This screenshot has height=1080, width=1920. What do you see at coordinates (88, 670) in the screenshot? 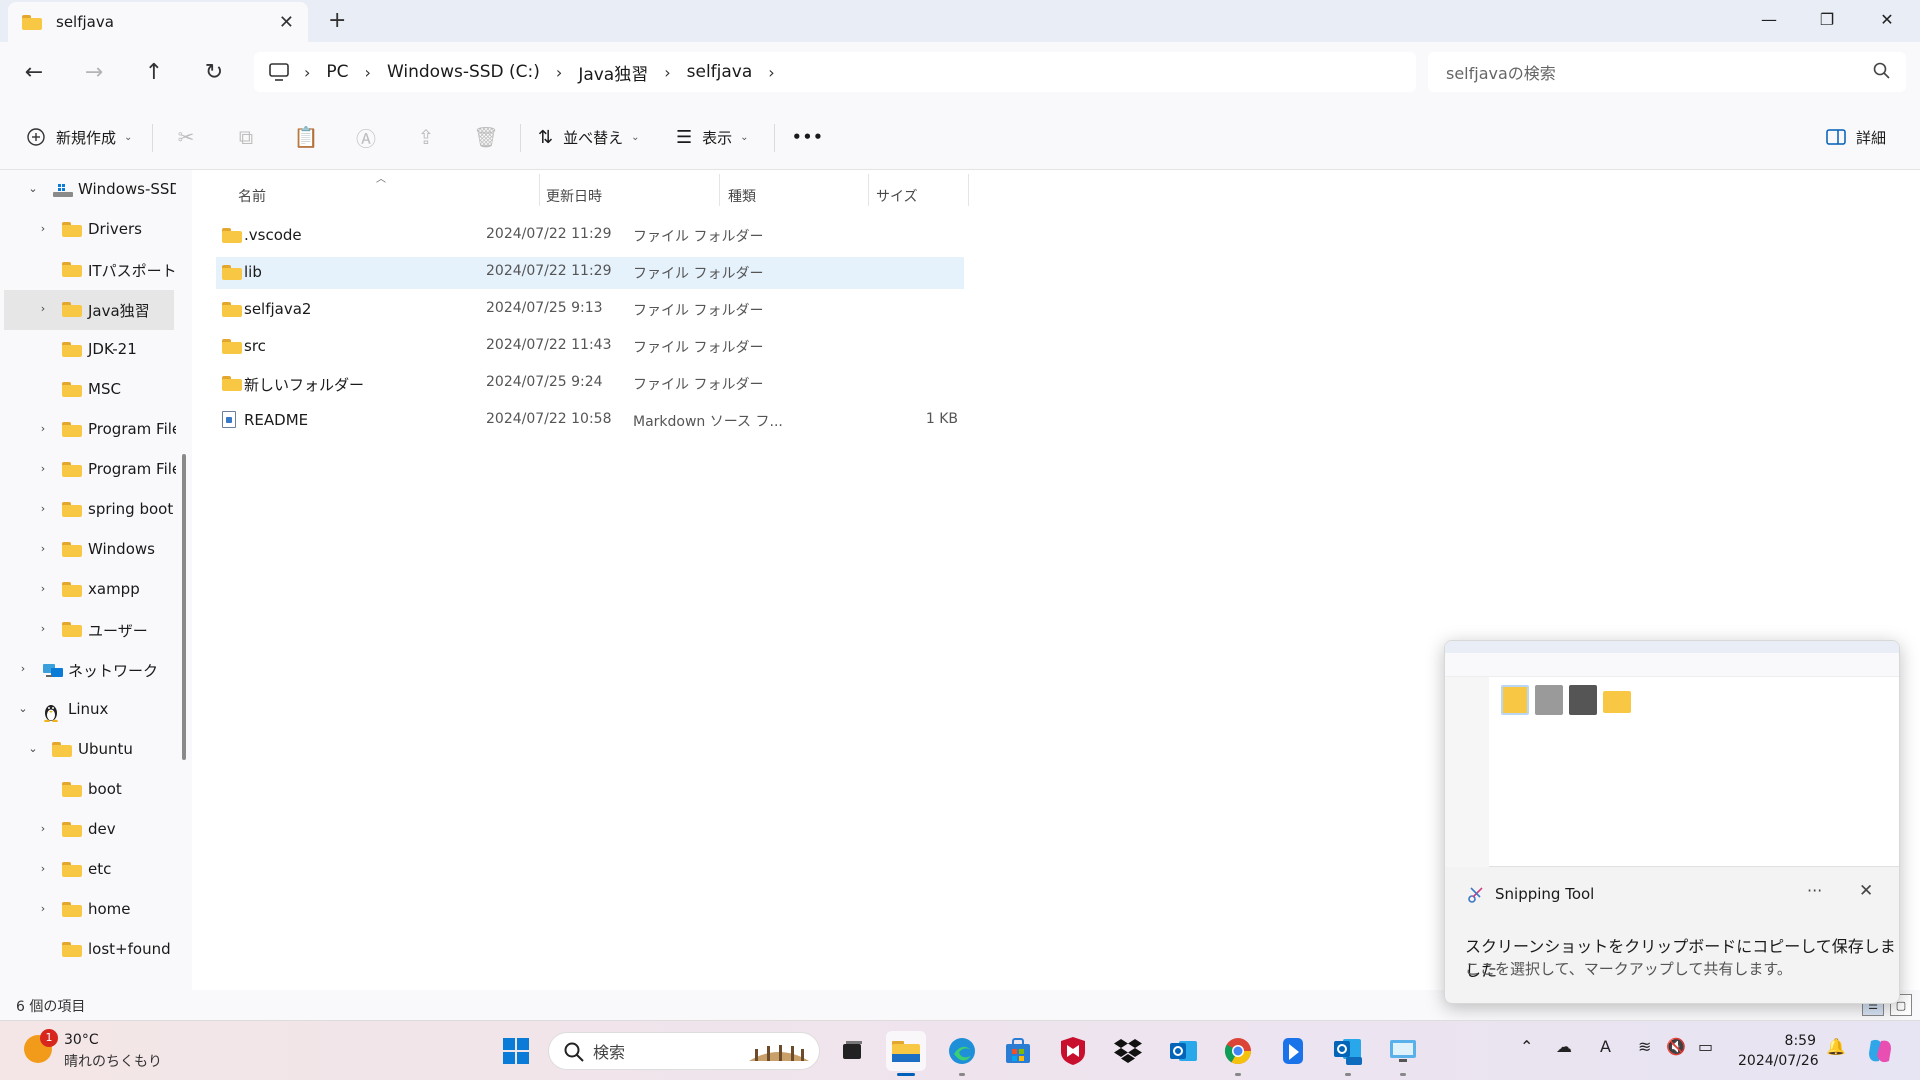
I see `tree-item: › ネットワーク` at bounding box center [88, 670].